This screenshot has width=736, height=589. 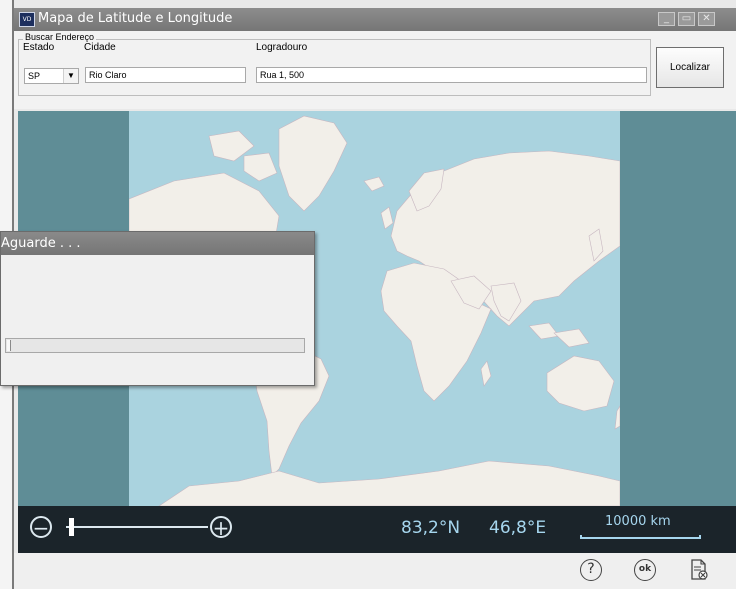 I want to click on logradouro-input: Rua 1, 500, so click(x=451, y=75).